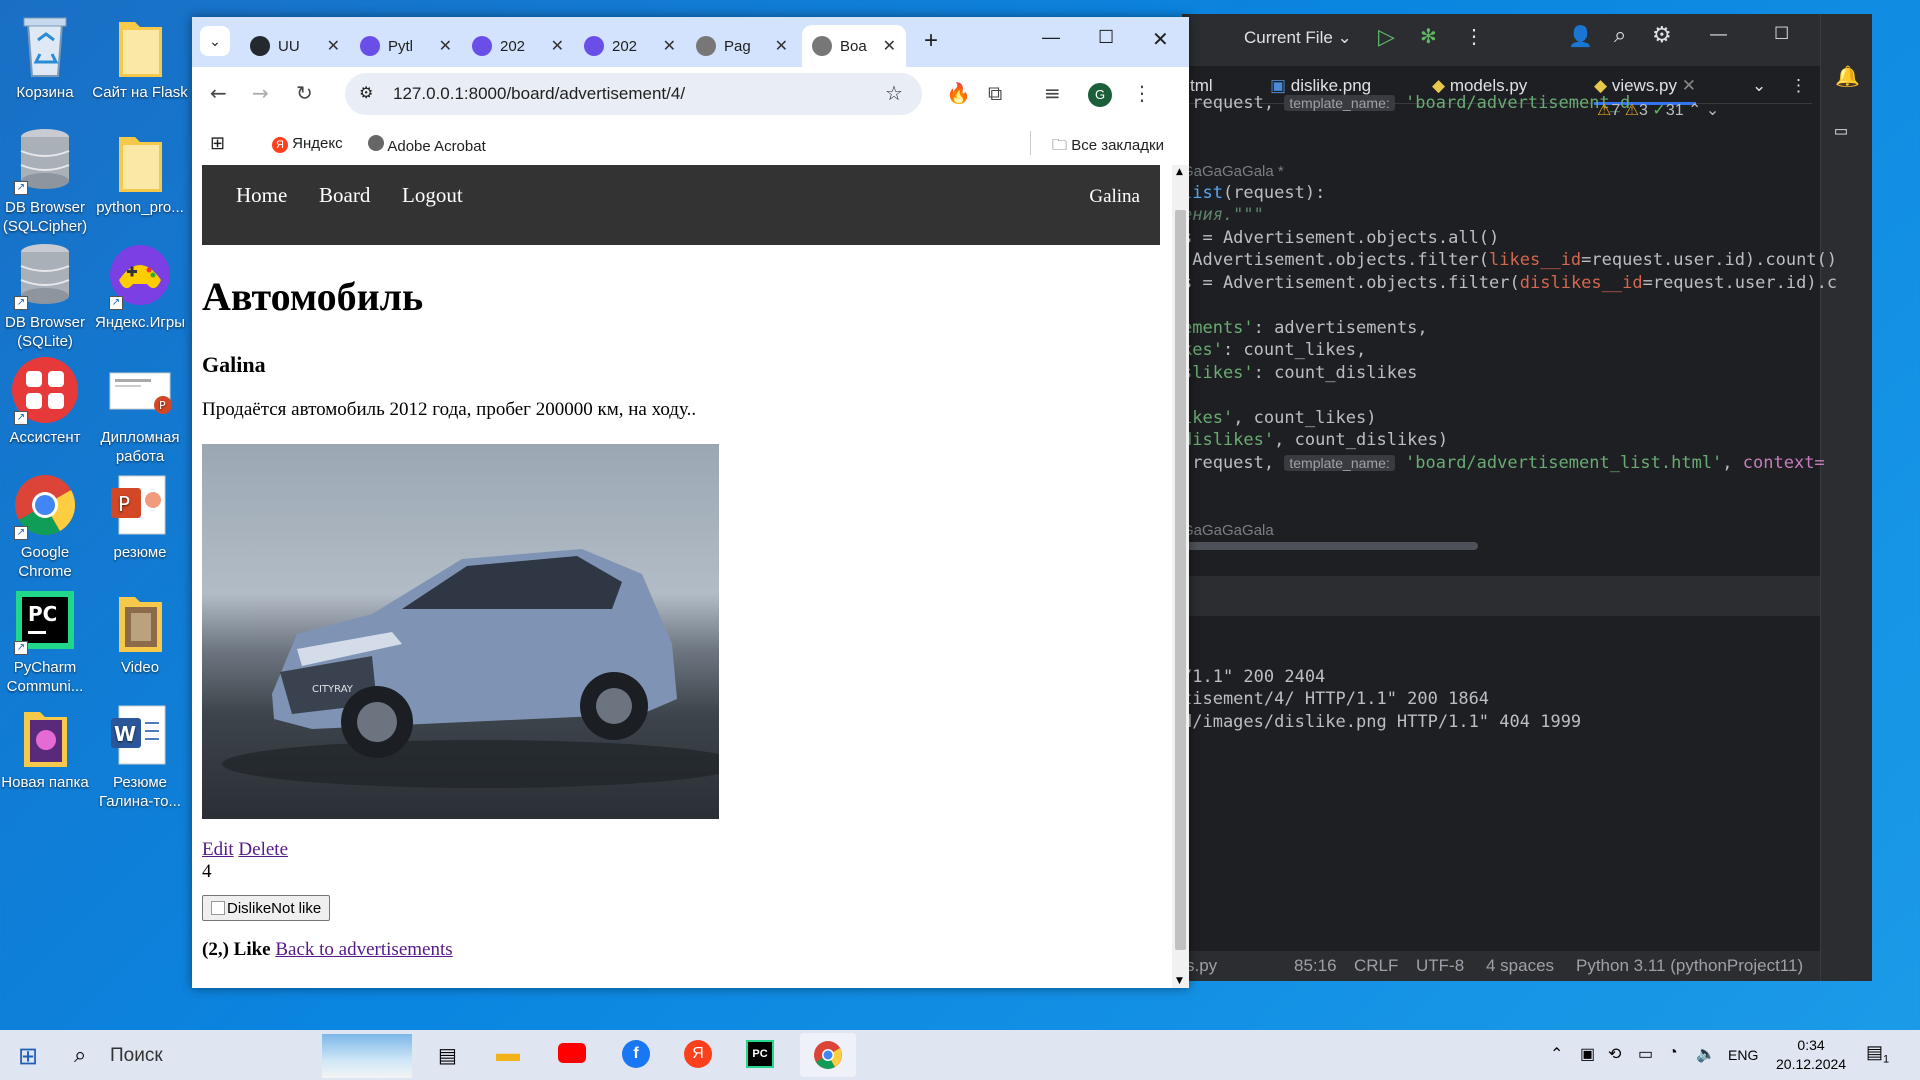 Image resolution: width=1920 pixels, height=1080 pixels. I want to click on horizontal-scrollbar, so click(1330, 546).